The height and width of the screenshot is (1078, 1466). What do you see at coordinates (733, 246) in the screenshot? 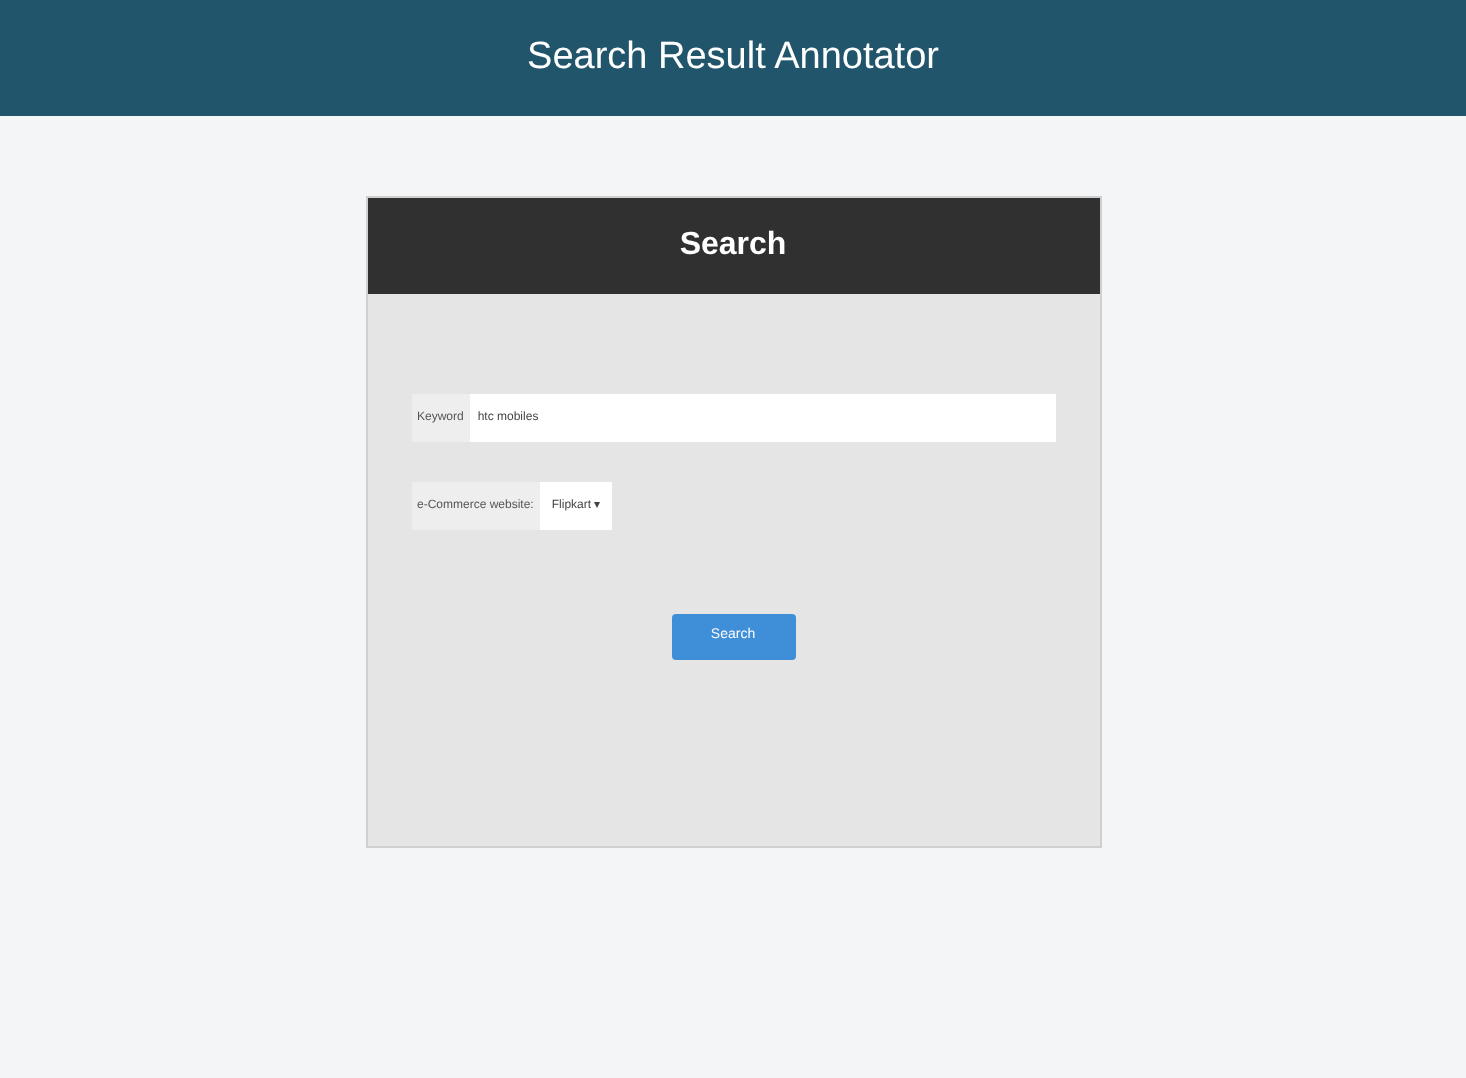
I see `card-title: Search` at bounding box center [733, 246].